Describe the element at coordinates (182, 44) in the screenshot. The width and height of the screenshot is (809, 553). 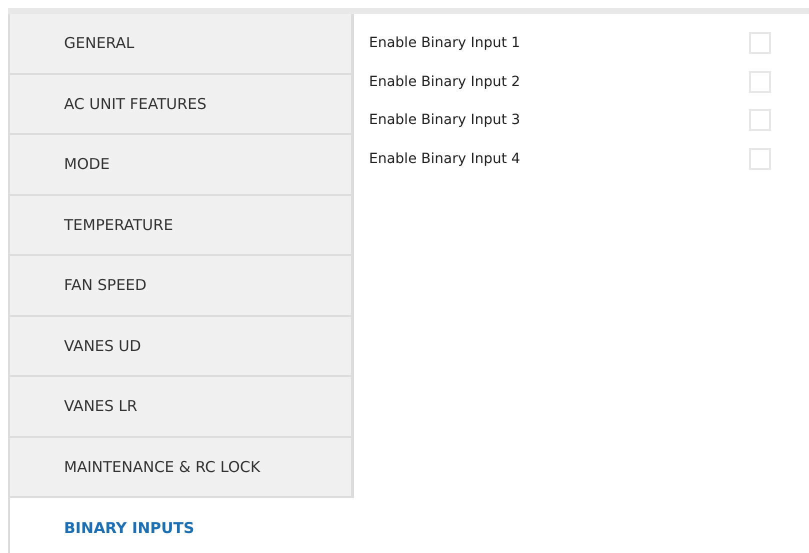
I see `sidebar-tab: GENERAL` at that location.